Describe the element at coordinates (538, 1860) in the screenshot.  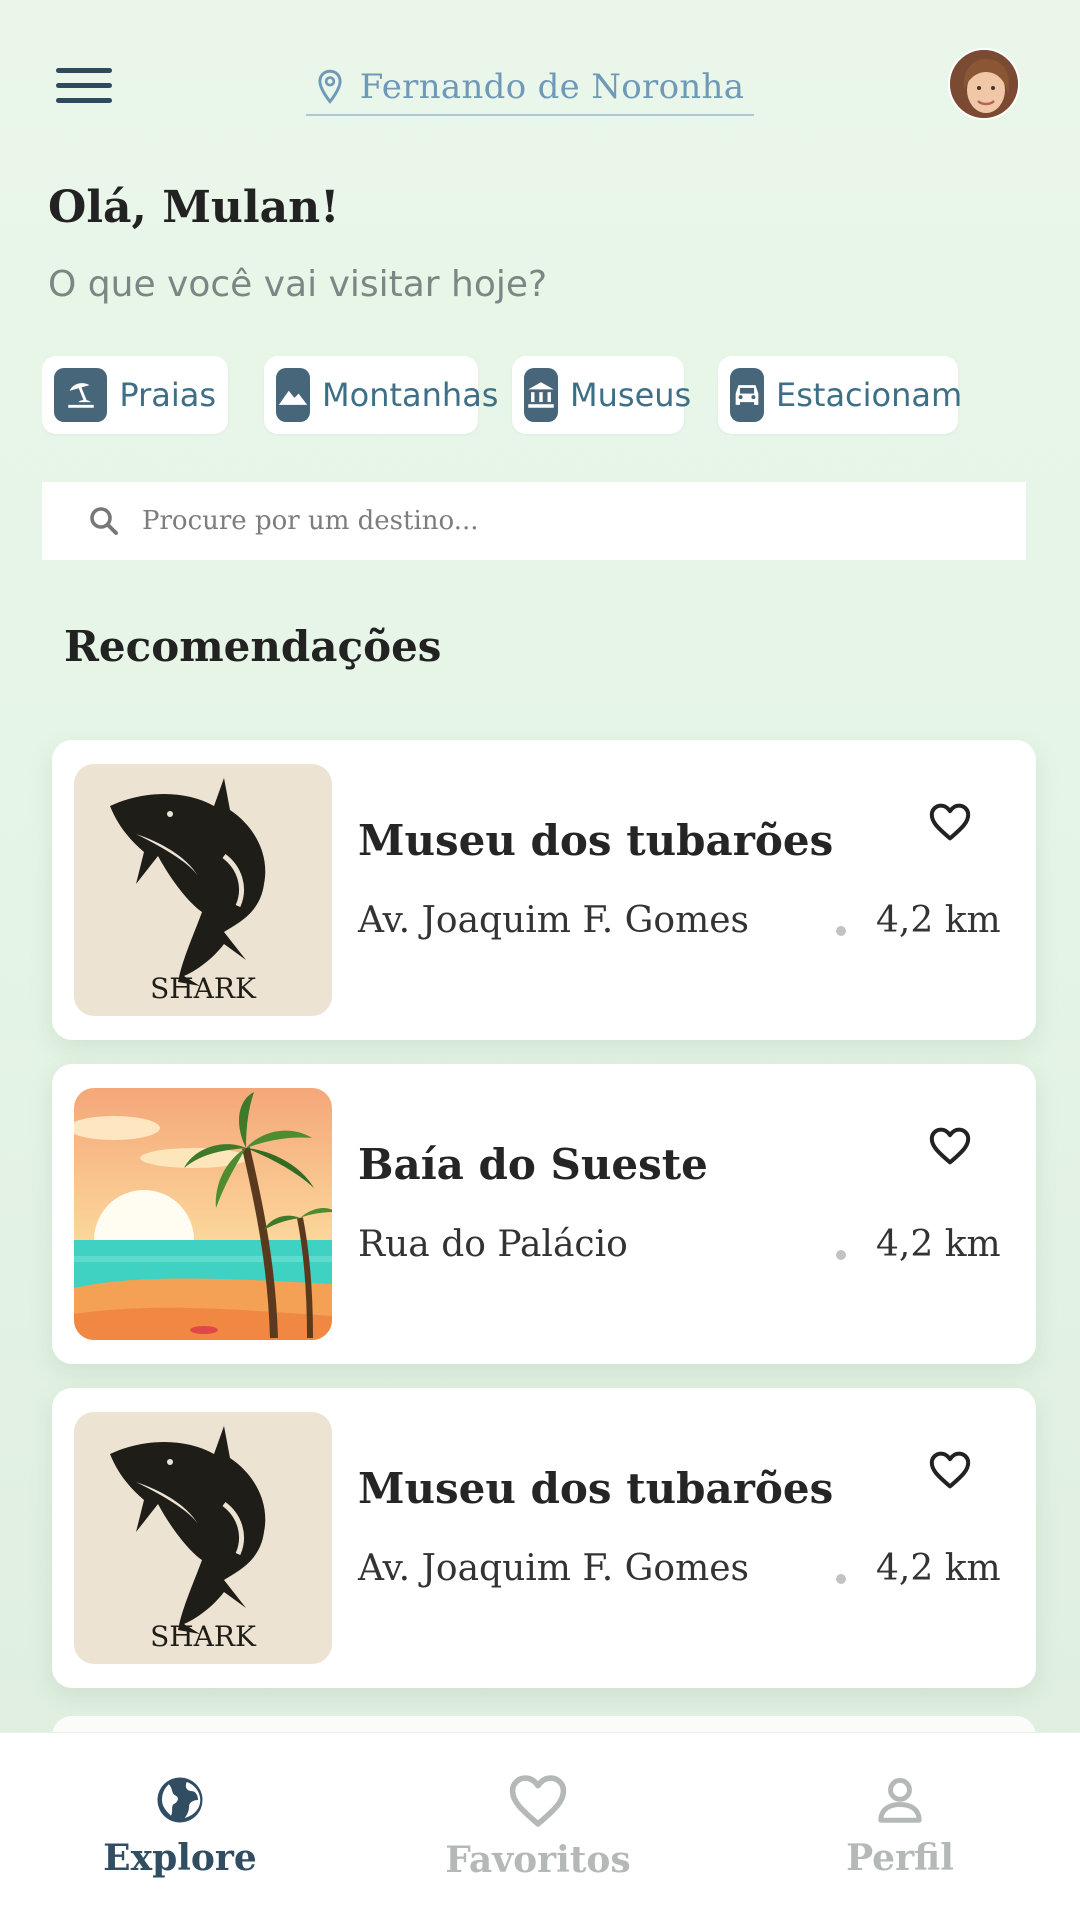
I see `tab-label: Favoritos` at that location.